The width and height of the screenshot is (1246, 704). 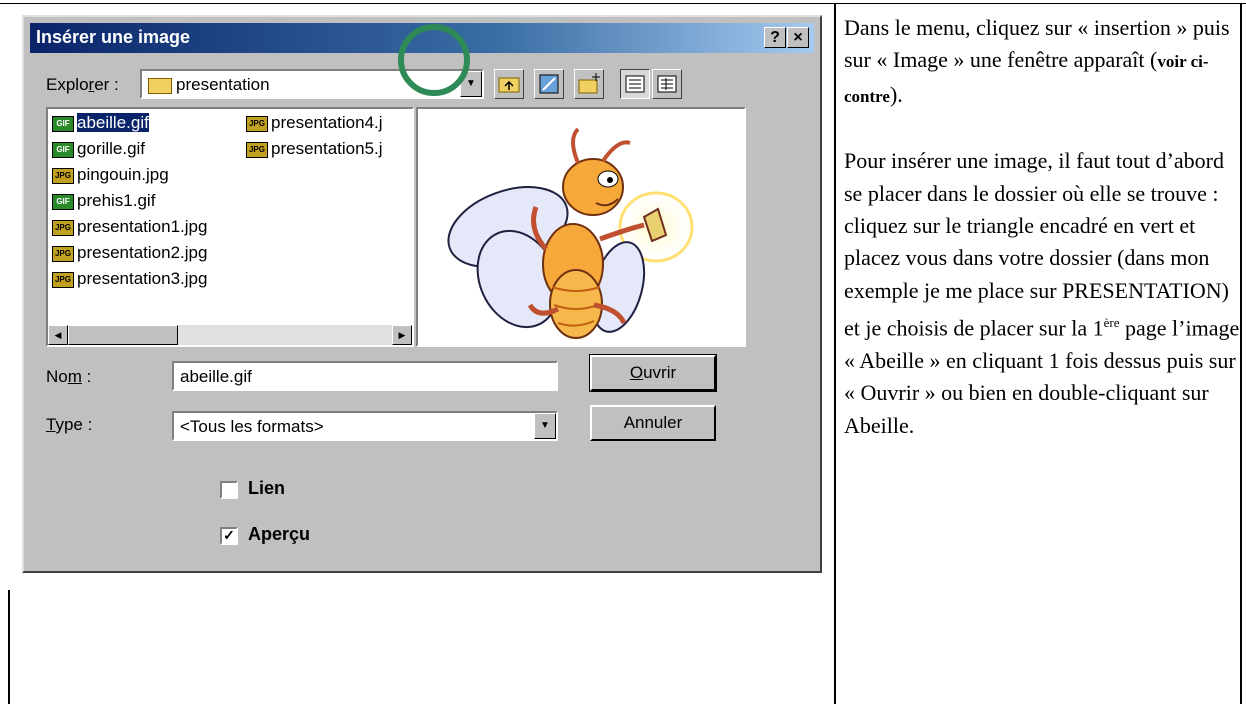 I want to click on details-view-icon, so click(x=667, y=84).